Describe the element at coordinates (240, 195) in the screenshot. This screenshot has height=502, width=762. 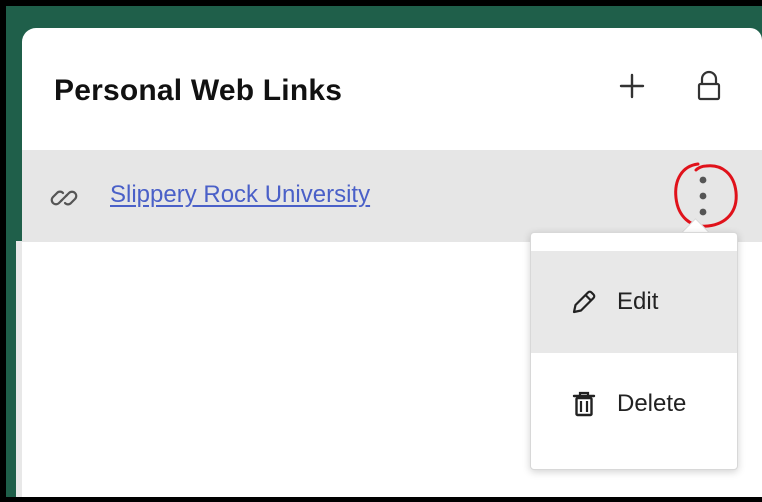
I see `link-slippery-rock-university: Slippery Rock University` at that location.